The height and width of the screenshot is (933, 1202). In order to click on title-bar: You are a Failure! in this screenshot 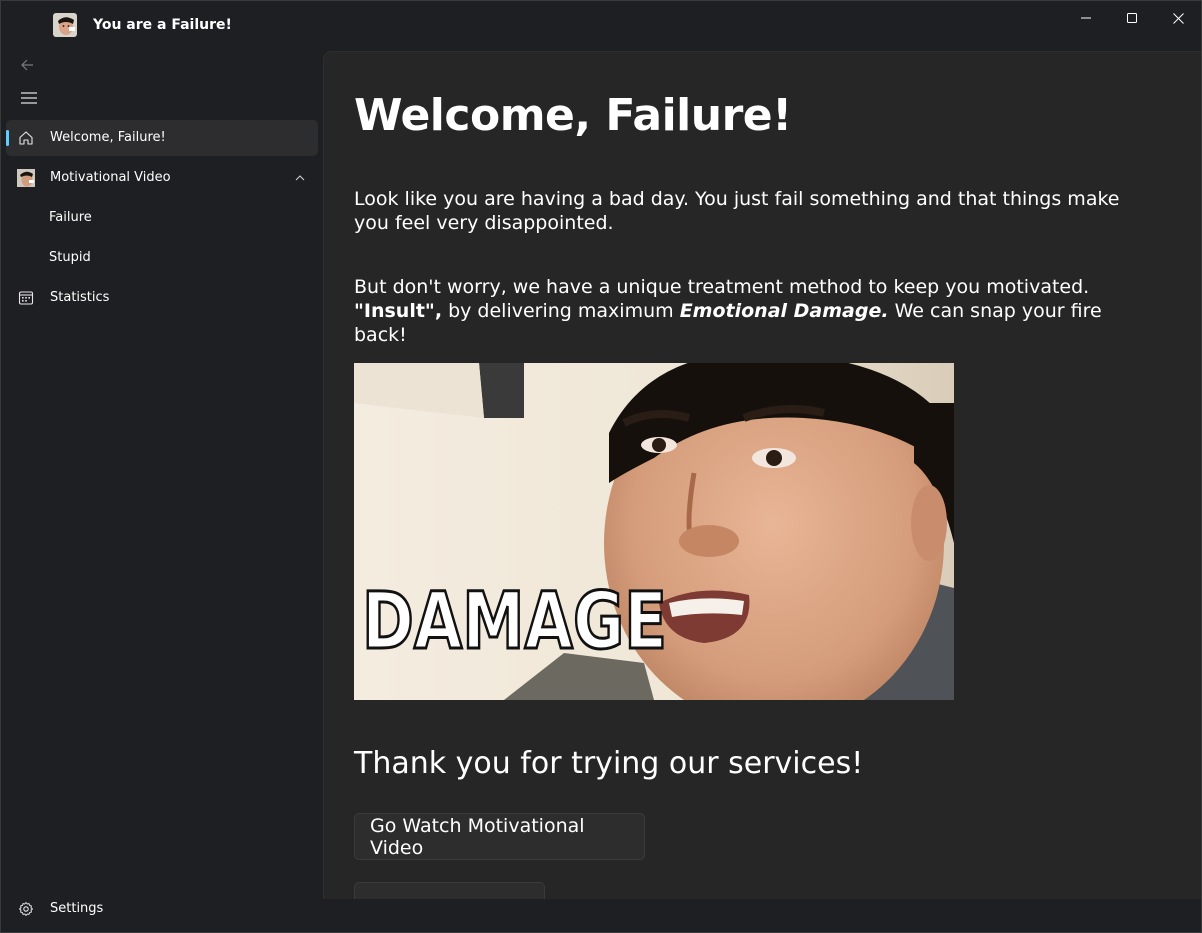, I will do `click(601, 25)`.